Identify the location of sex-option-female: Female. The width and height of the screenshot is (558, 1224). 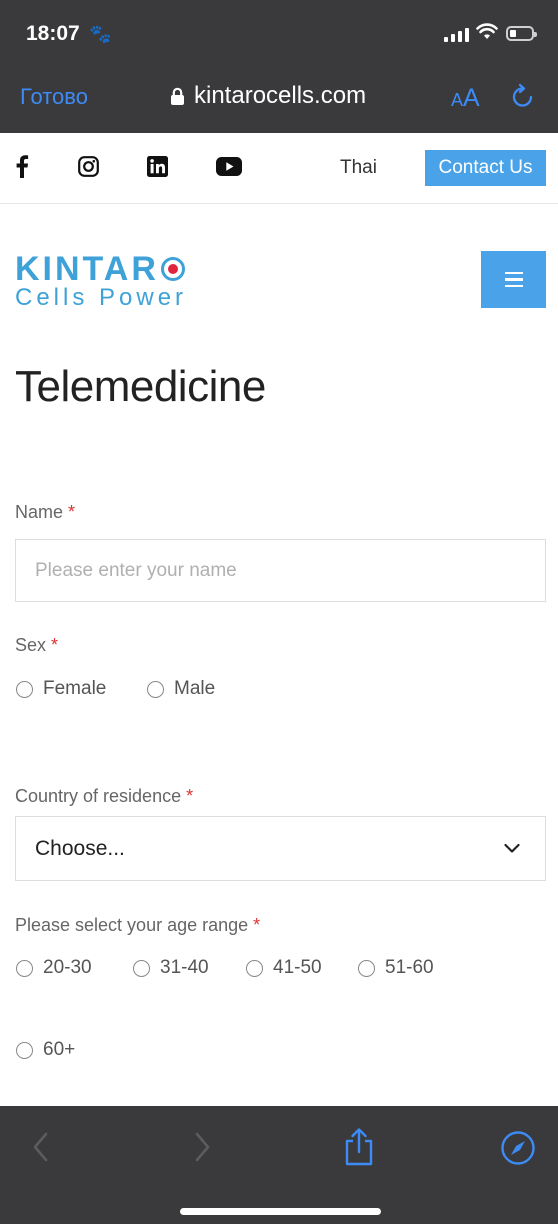
(61, 689).